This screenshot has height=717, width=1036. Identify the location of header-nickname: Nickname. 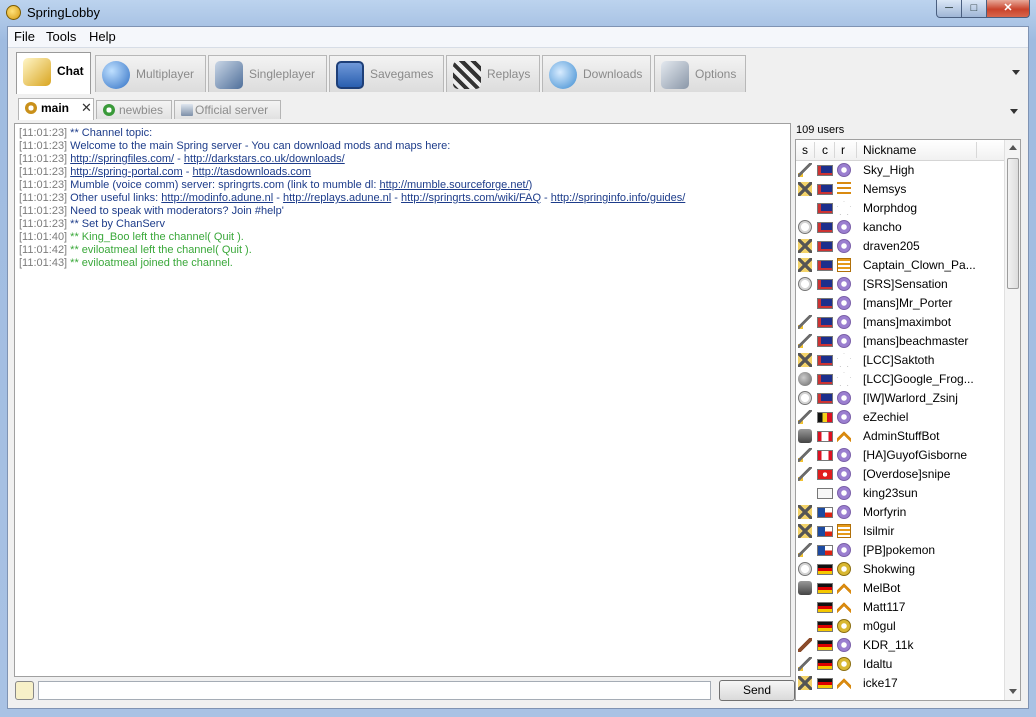
(889, 150).